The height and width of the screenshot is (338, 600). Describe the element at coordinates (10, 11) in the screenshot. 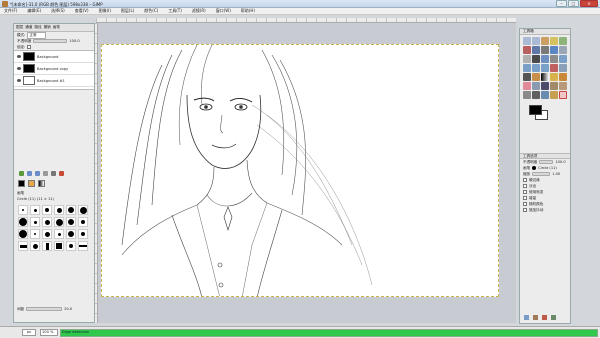

I see `menu-file: 文件(F)` at that location.